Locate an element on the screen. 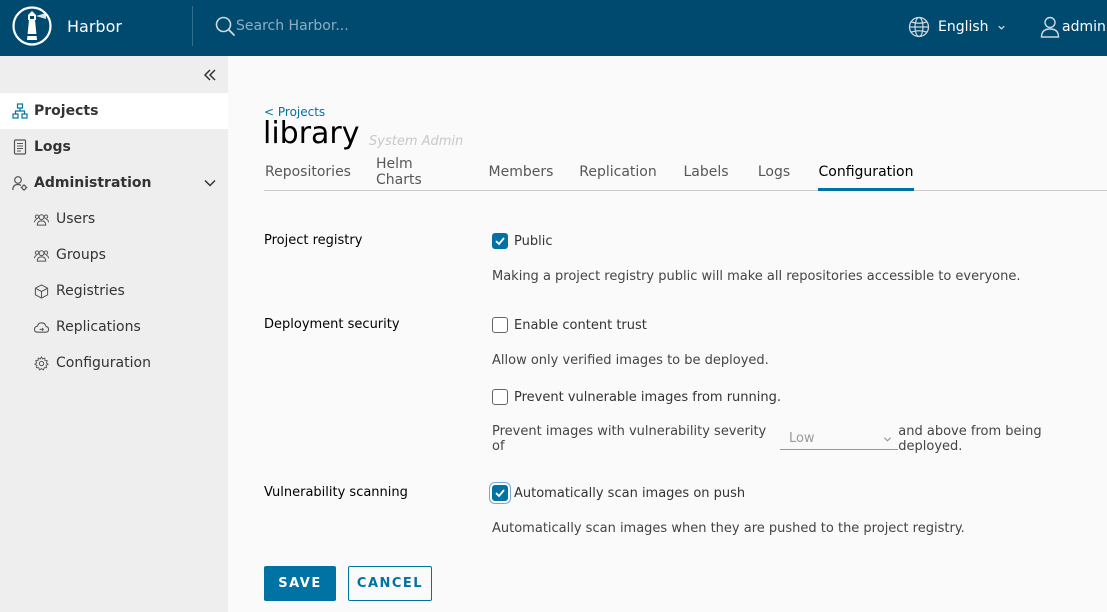  top-header: Harbor English admin is located at coordinates (553, 28).